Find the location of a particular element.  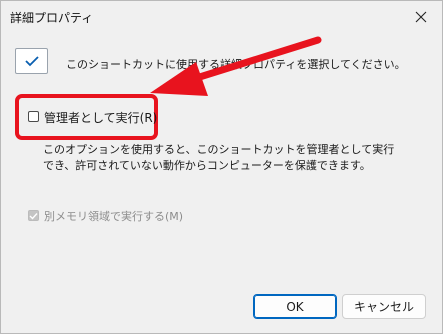

title-bar: 詳細プロパティ is located at coordinates (221, 17).